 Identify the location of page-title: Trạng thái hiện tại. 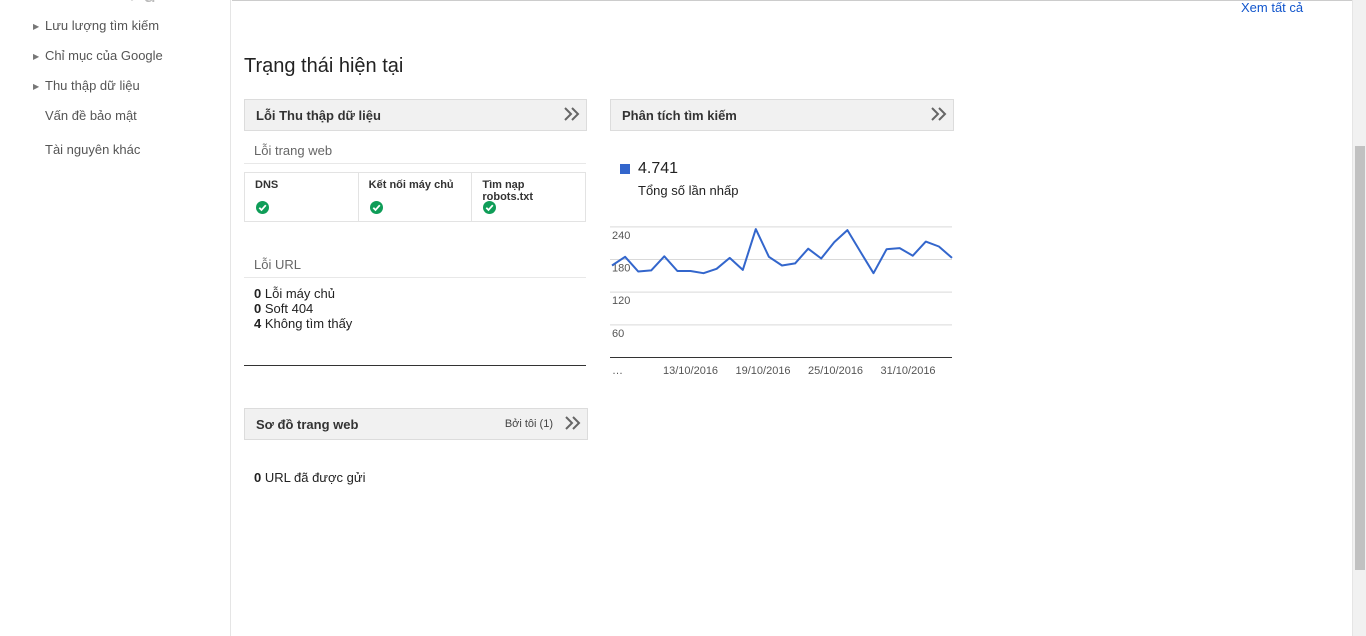
(324, 66).